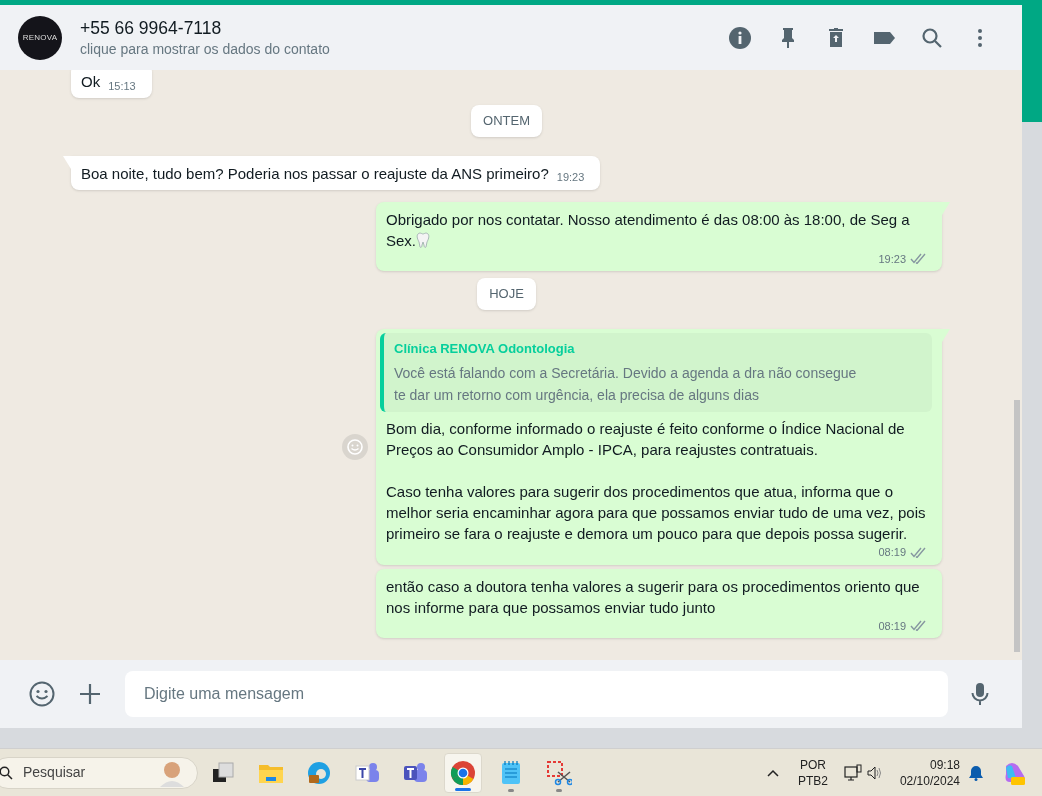 The height and width of the screenshot is (796, 1042). What do you see at coordinates (506, 294) in the screenshot?
I see `date-divider: HOJE` at bounding box center [506, 294].